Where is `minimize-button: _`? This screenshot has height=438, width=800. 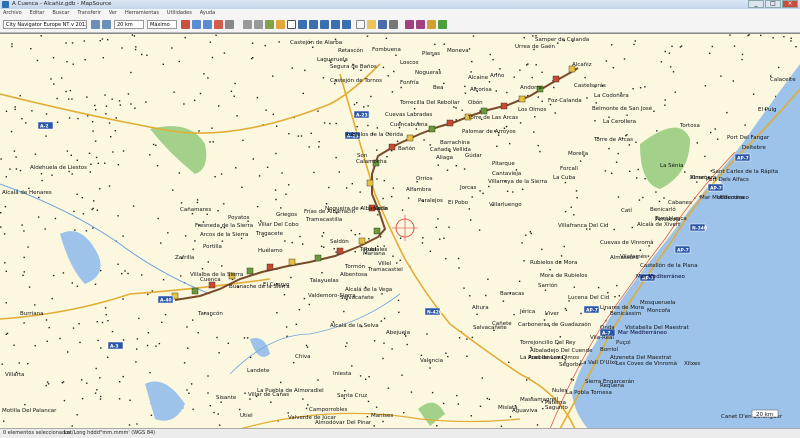 minimize-button: _ is located at coordinates (756, 4).